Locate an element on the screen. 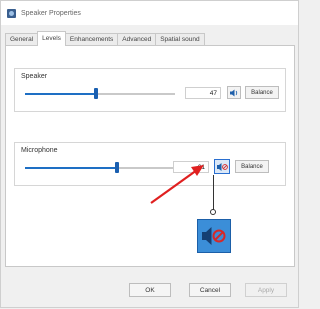 Image resolution: width=320 pixels, height=309 pixels. mute-callout-zoom is located at coordinates (214, 236).